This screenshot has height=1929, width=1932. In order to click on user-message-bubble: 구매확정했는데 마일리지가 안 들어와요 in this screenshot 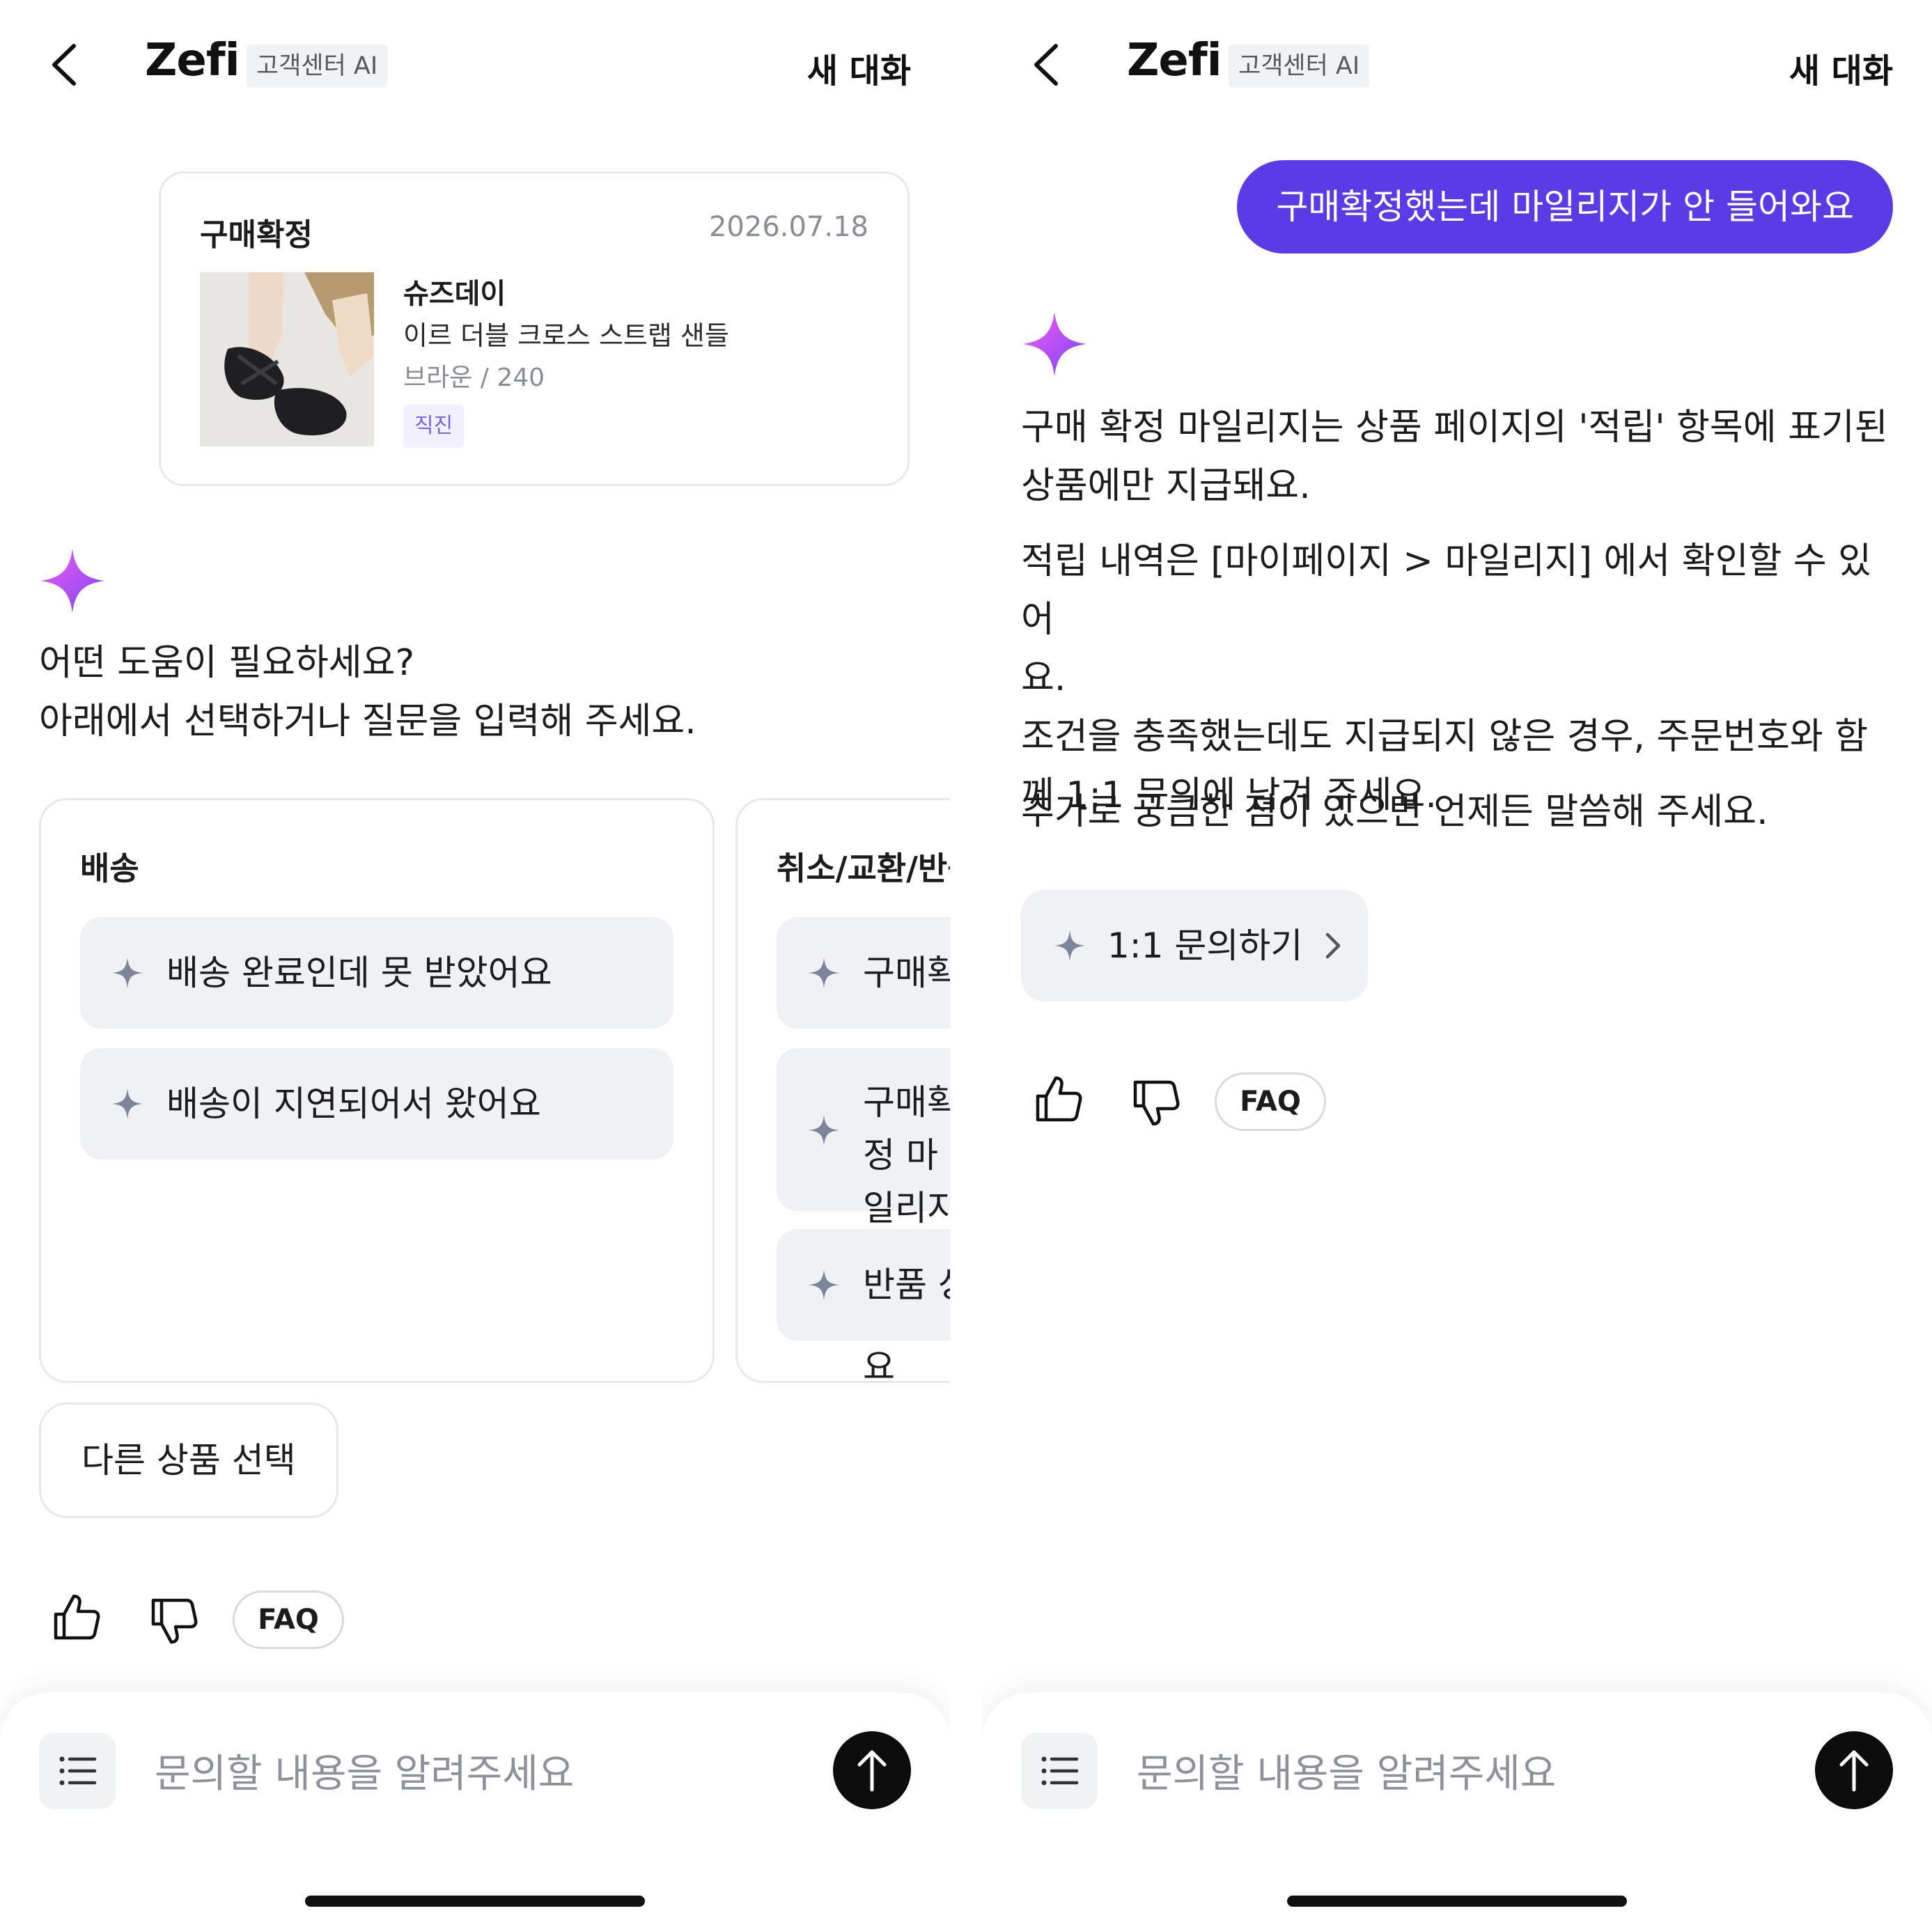, I will do `click(1565, 207)`.